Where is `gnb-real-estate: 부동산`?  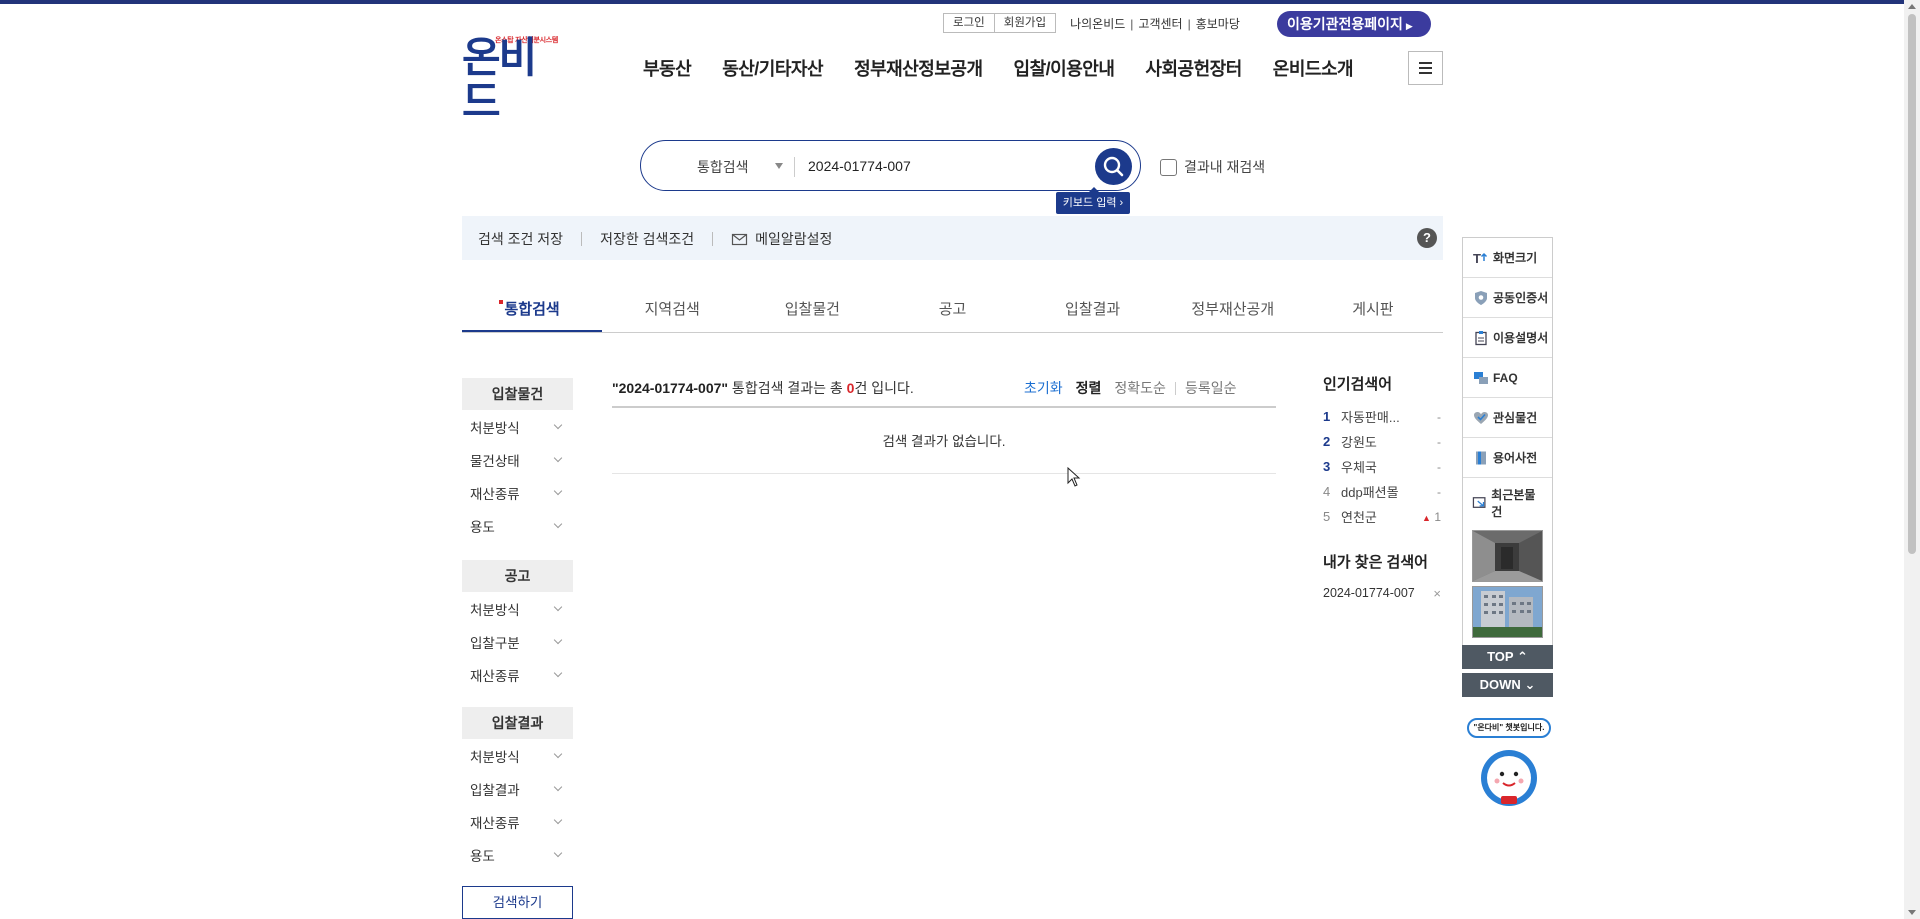 gnb-real-estate: 부동산 is located at coordinates (667, 68).